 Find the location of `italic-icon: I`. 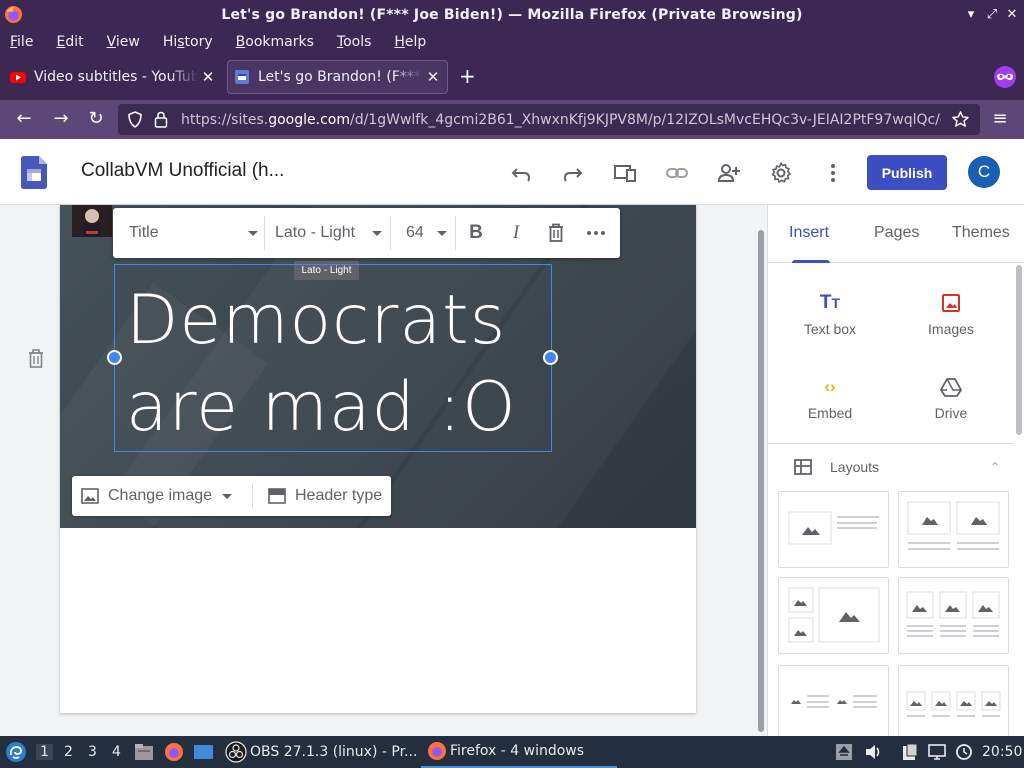

italic-icon: I is located at coordinates (516, 233).